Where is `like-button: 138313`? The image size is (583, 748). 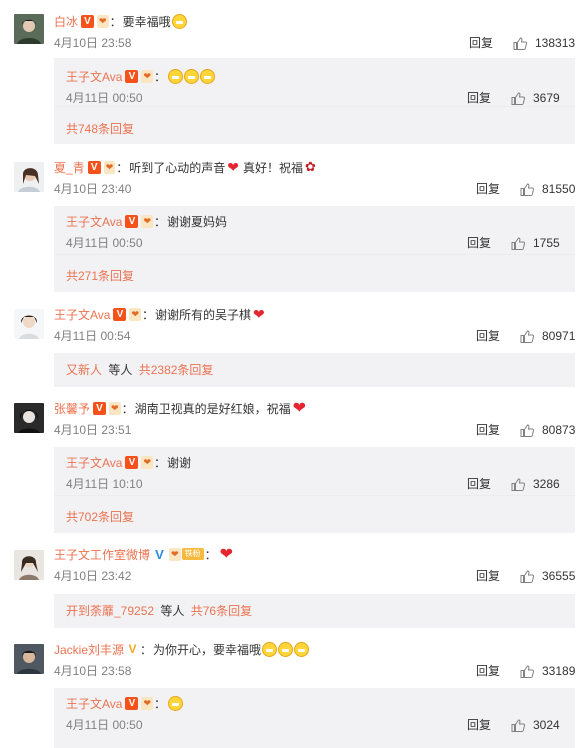 like-button: 138313 is located at coordinates (544, 43).